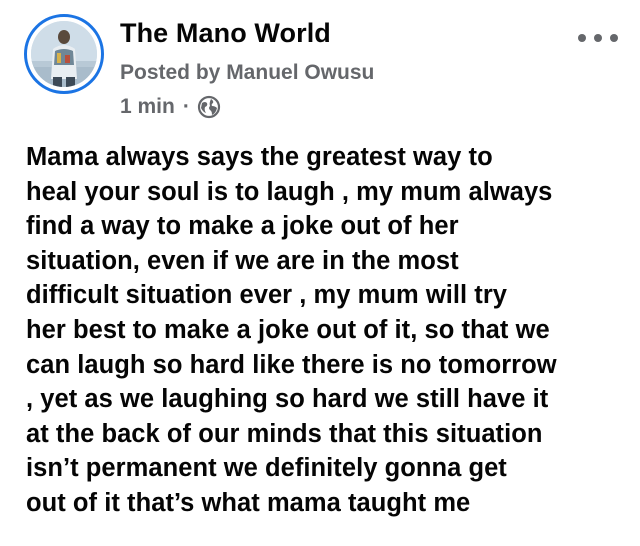 This screenshot has height=546, width=640. I want to click on avatar, so click(64, 54).